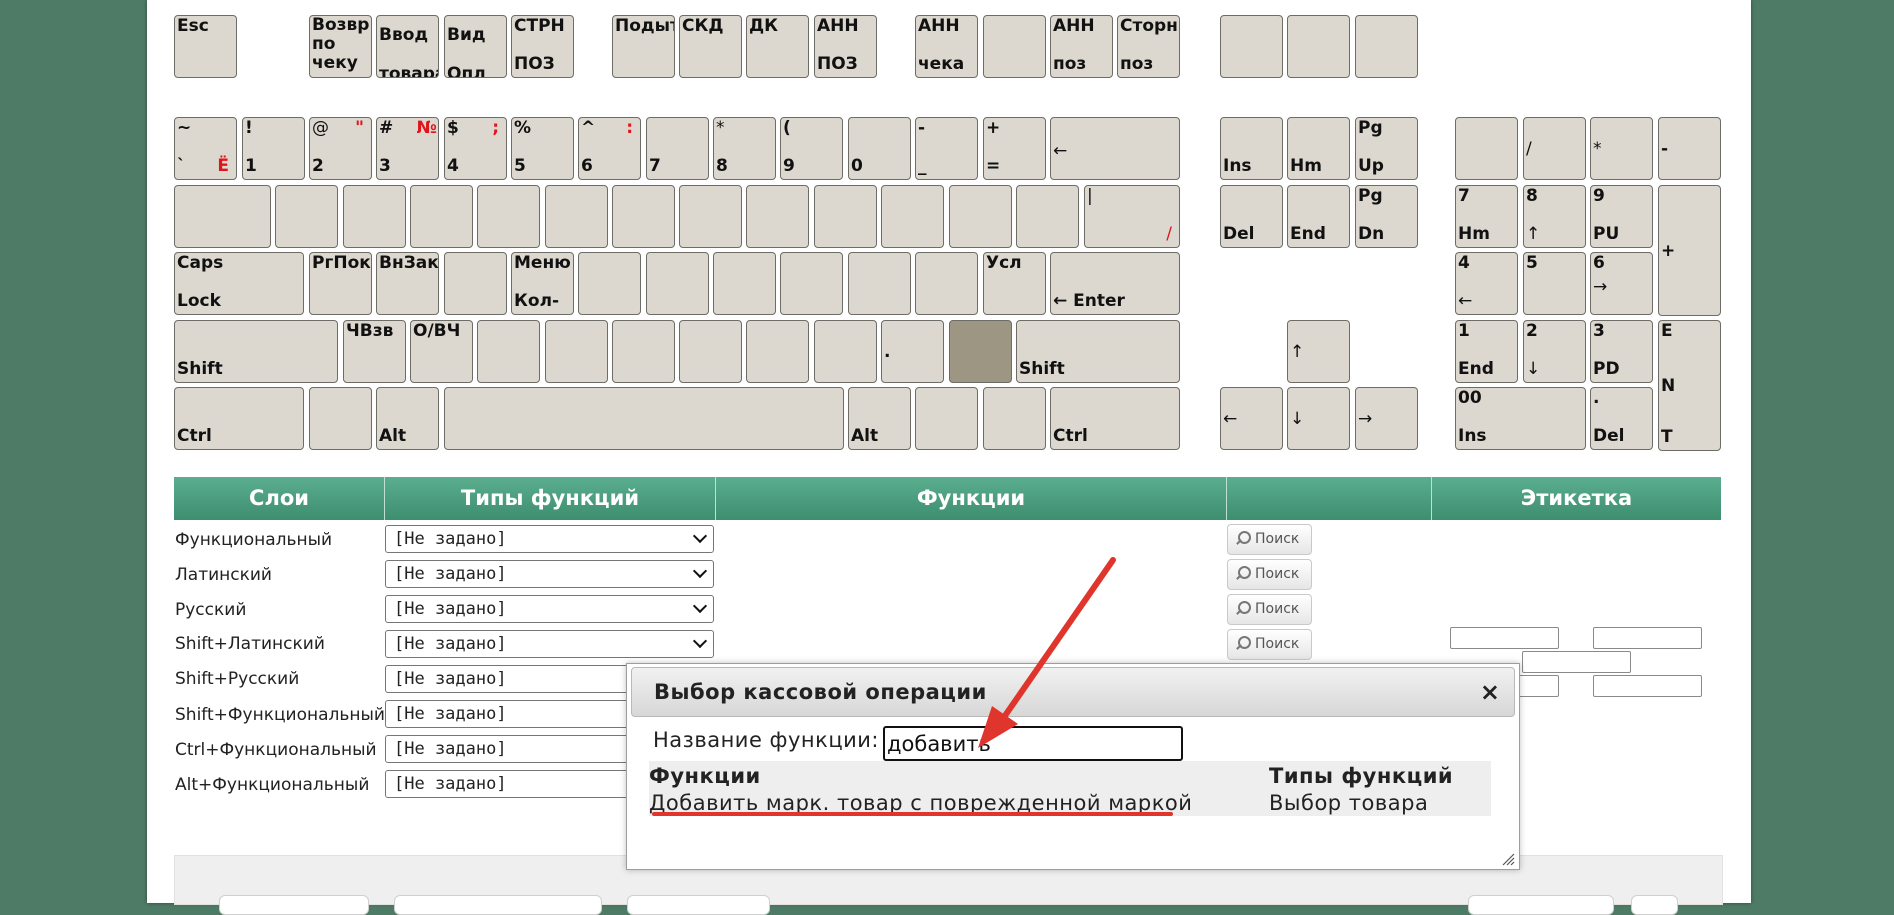 The height and width of the screenshot is (915, 1894). What do you see at coordinates (508, 351) in the screenshot?
I see `key-c` at bounding box center [508, 351].